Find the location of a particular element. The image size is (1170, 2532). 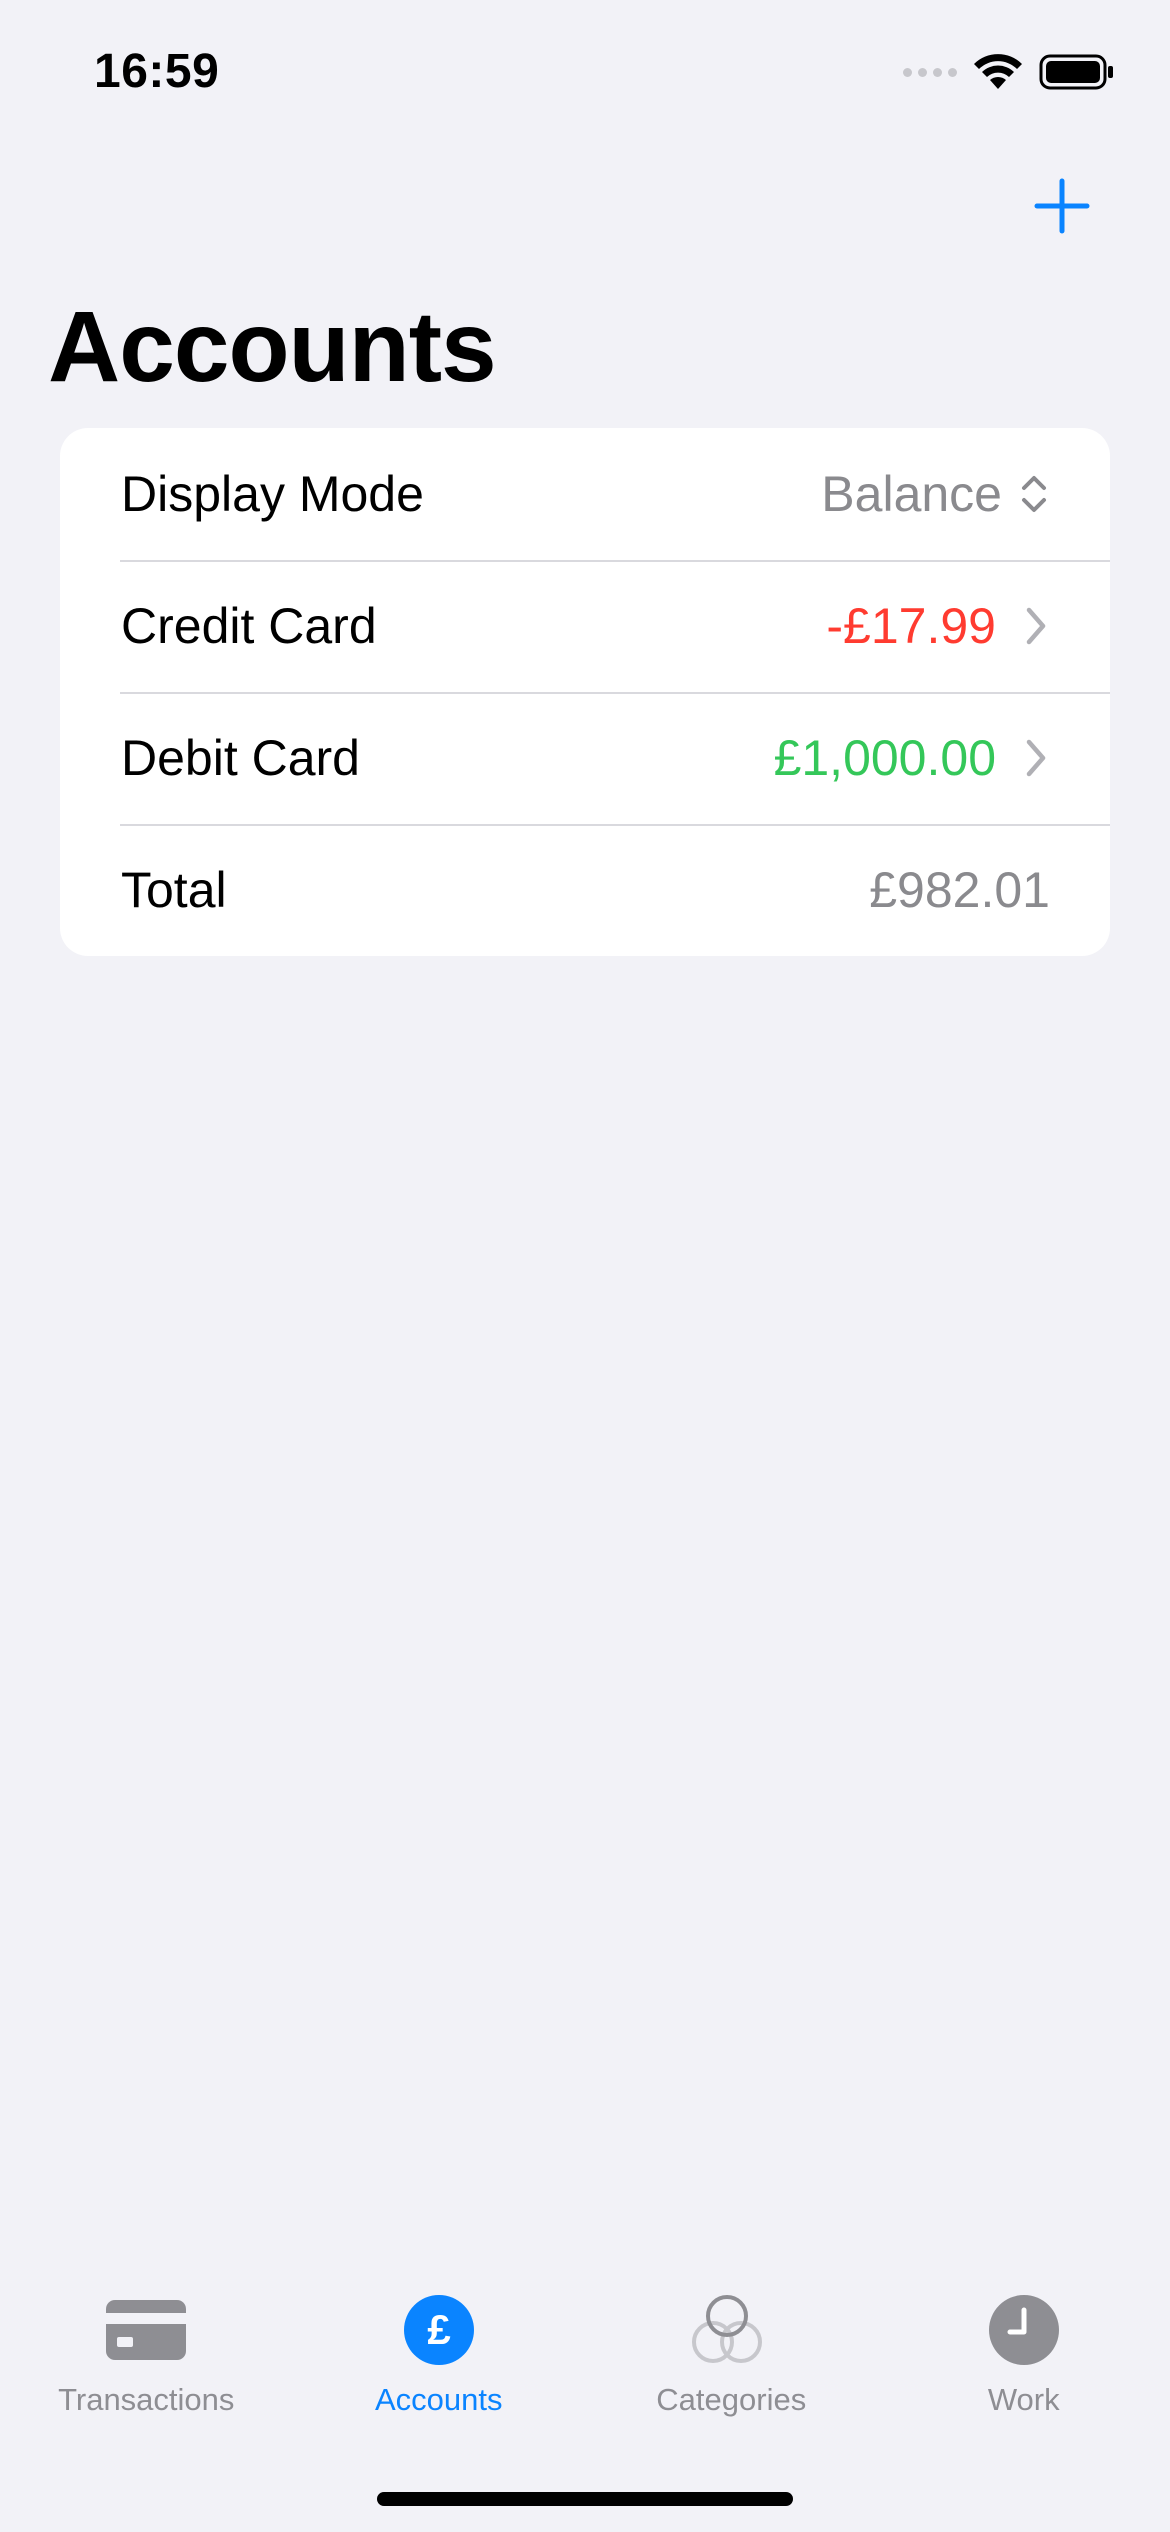

wifi-icon is located at coordinates (998, 71).